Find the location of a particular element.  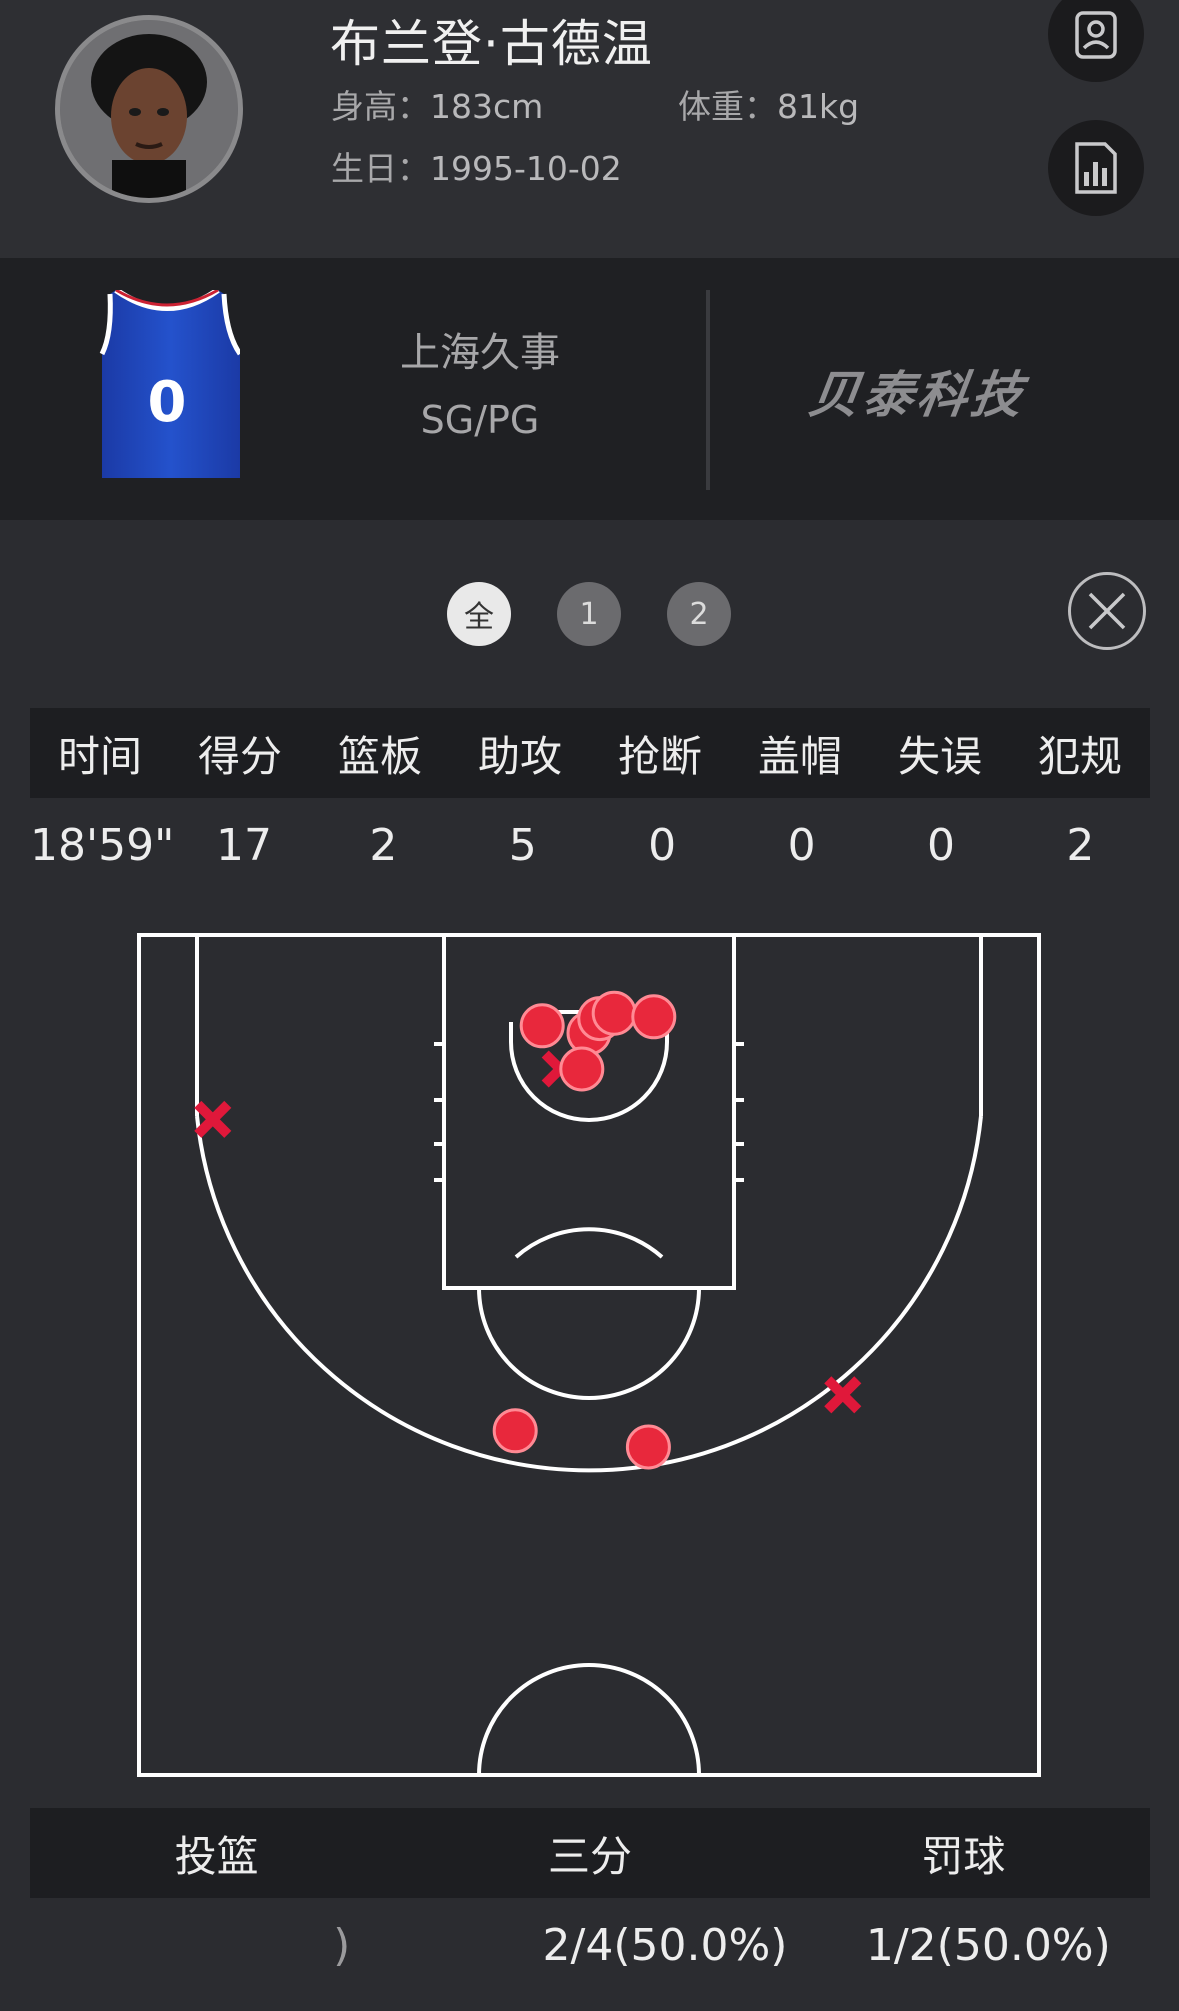

stat-value-steals: 0 is located at coordinates (662, 845).